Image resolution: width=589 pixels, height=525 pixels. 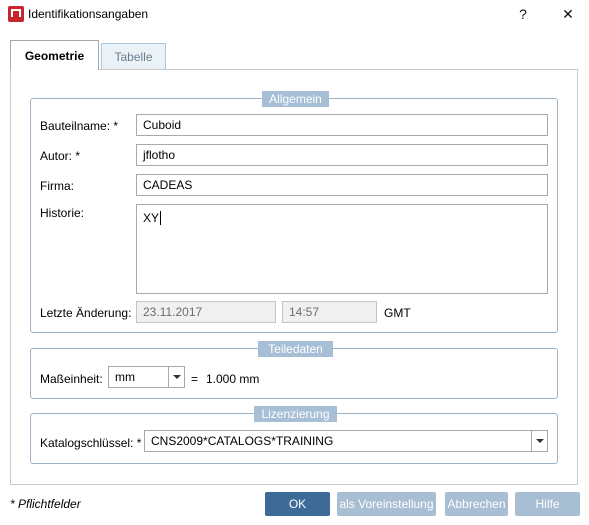 What do you see at coordinates (146, 377) in the screenshot?
I see `unit-select: mm` at bounding box center [146, 377].